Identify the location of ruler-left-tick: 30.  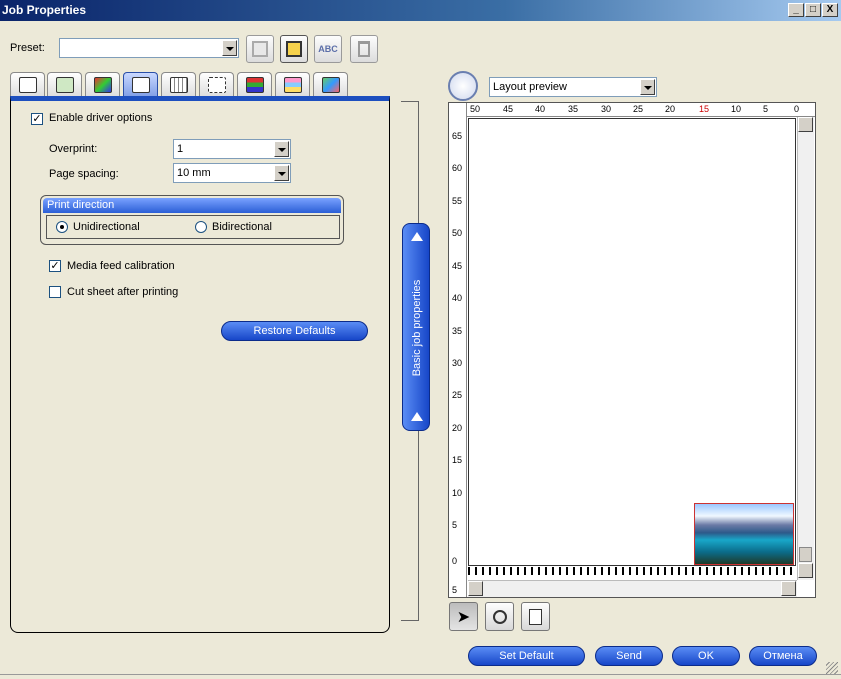
(457, 363).